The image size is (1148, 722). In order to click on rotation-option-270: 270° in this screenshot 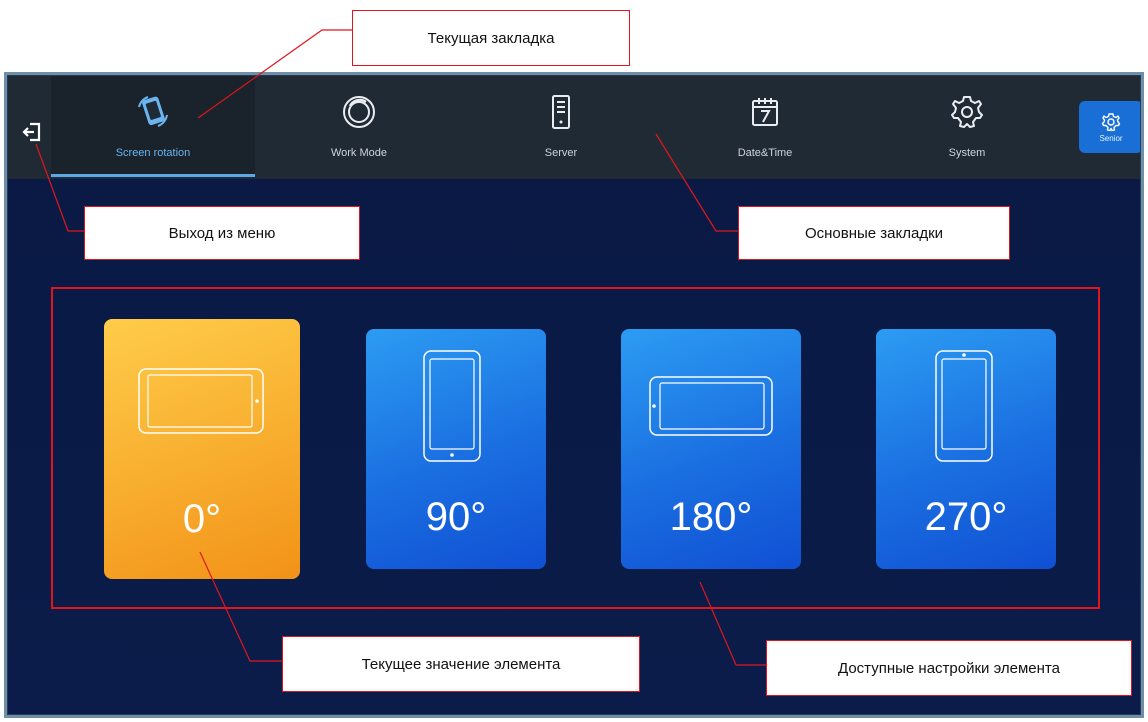, I will do `click(966, 449)`.